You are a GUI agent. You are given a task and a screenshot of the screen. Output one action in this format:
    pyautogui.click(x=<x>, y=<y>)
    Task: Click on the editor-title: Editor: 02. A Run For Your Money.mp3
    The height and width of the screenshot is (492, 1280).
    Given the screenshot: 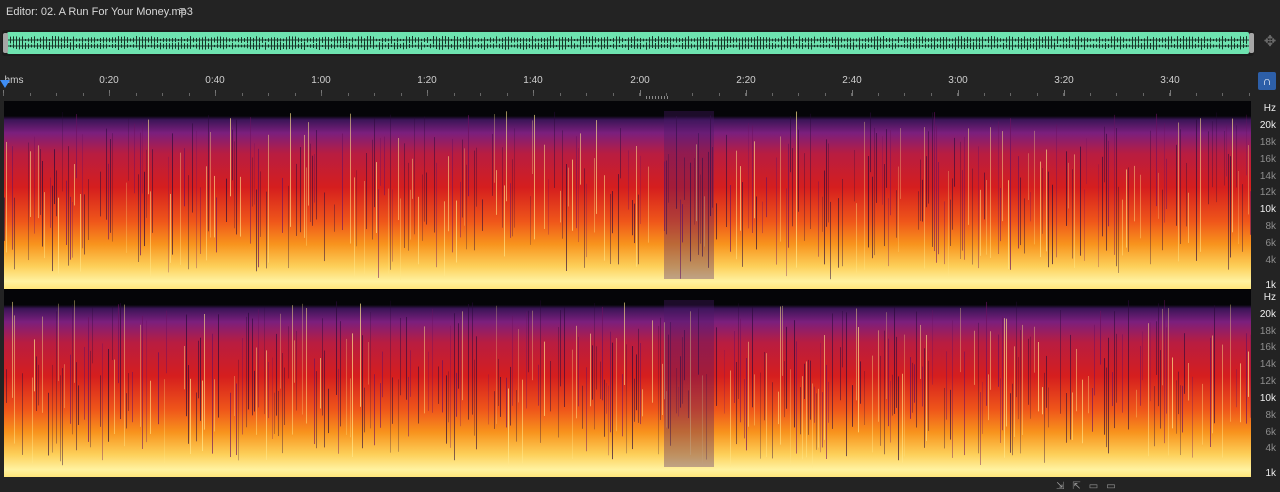 What is the action you would take?
    pyautogui.click(x=99, y=12)
    